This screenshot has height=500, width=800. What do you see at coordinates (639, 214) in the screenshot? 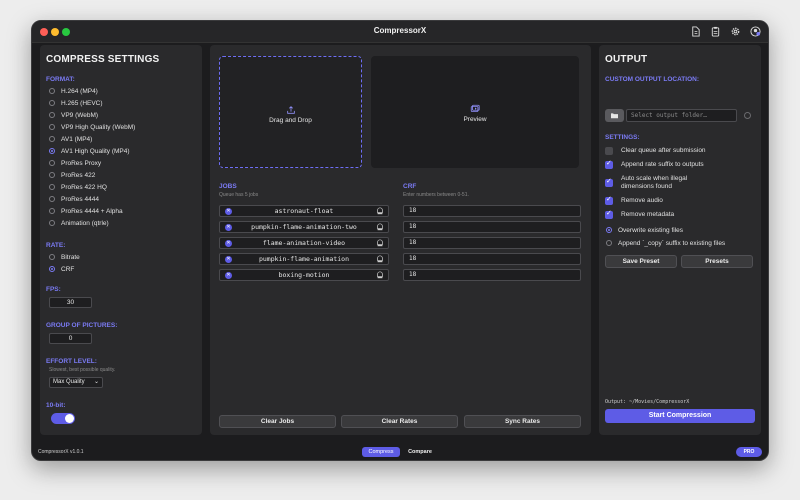
I see `remove-metadata-checkbox: Remove metadata` at bounding box center [639, 214].